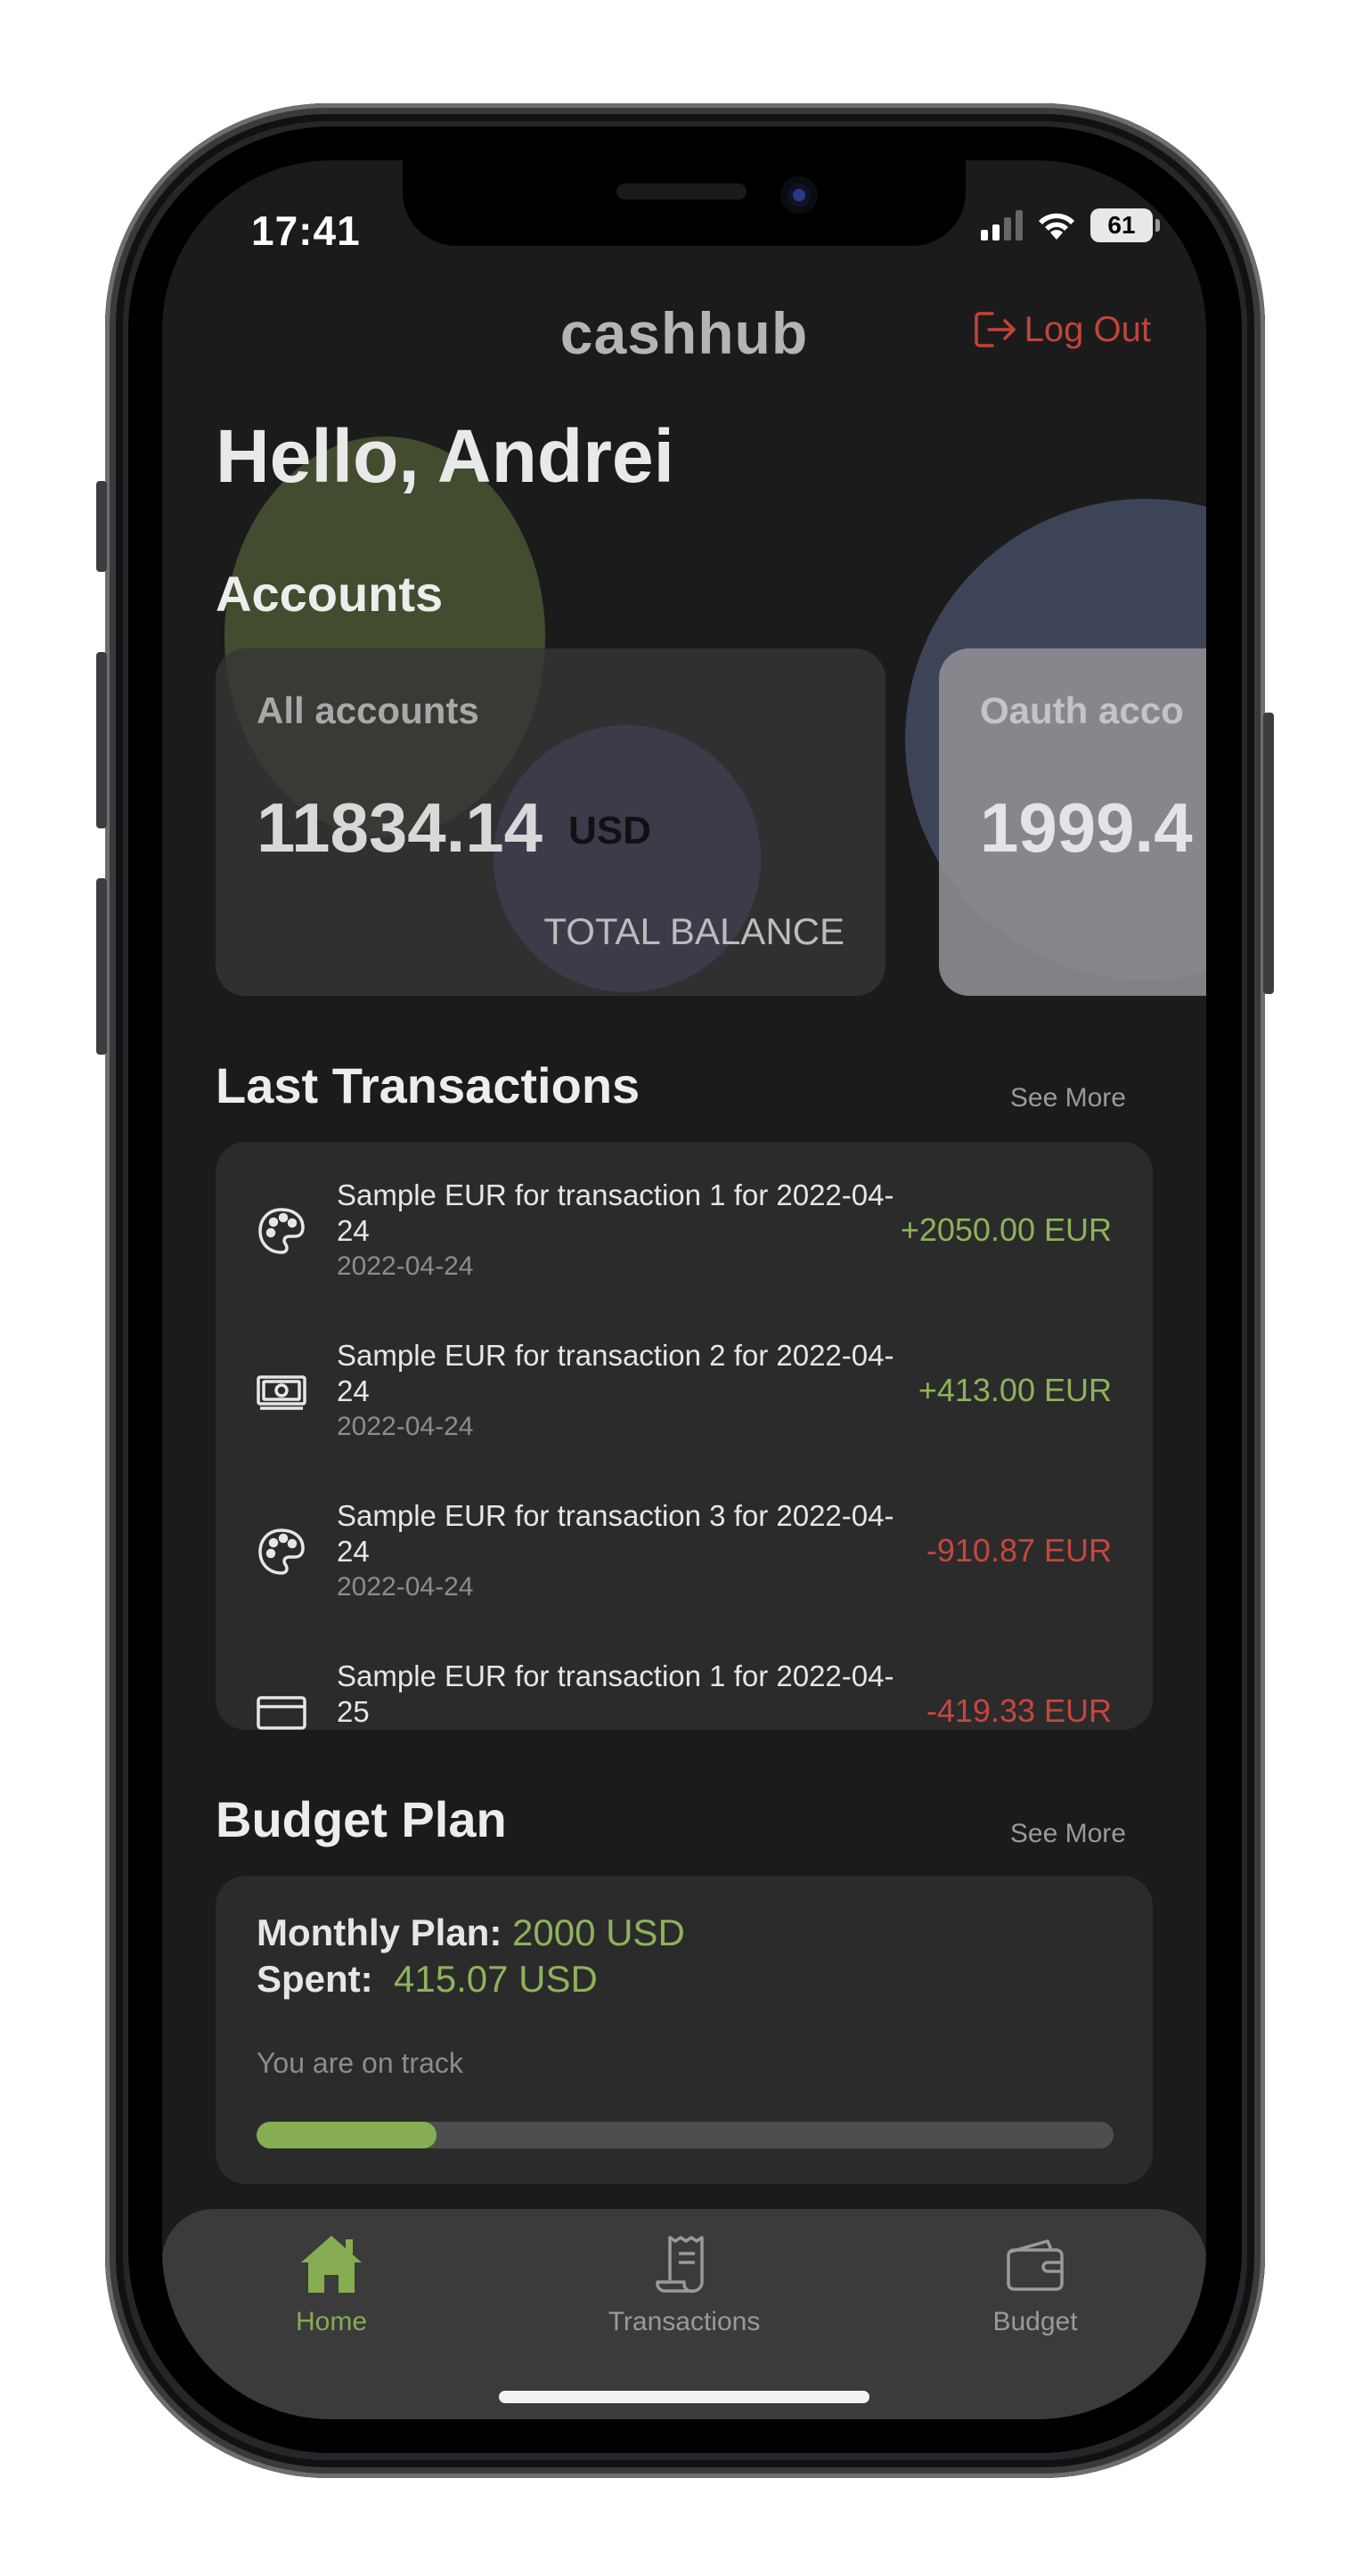  What do you see at coordinates (1269, 854) in the screenshot?
I see `power-button` at bounding box center [1269, 854].